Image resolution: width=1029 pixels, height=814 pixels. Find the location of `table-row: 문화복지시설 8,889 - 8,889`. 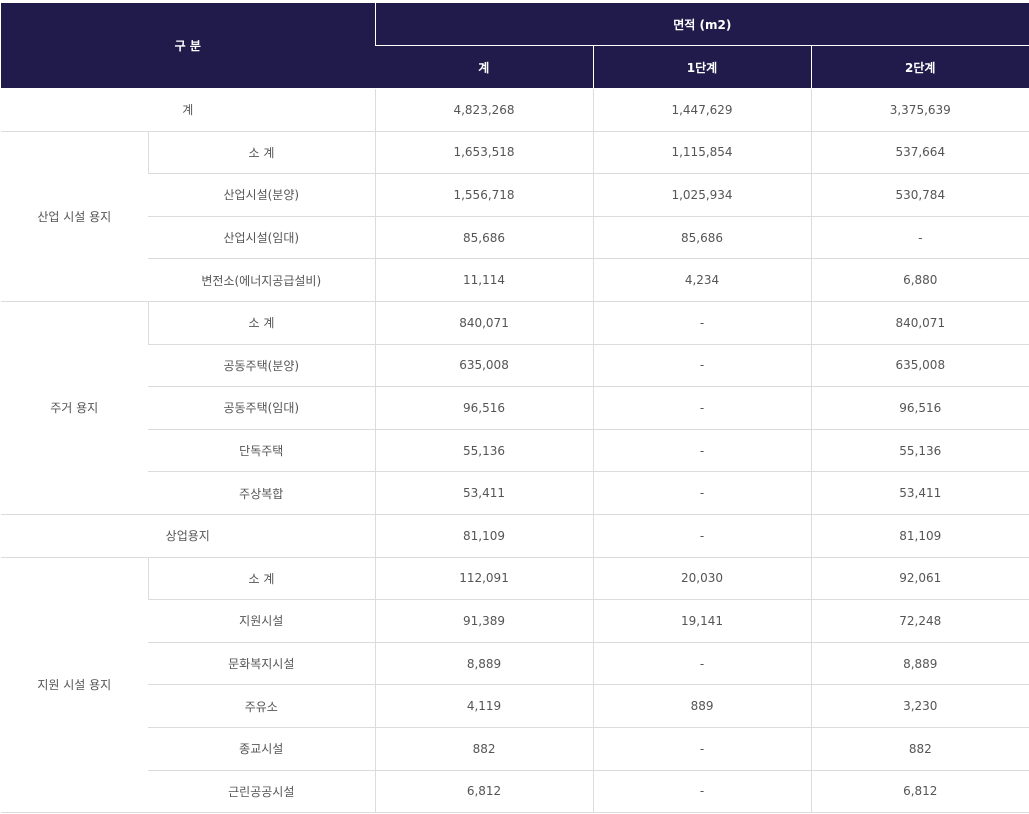

table-row: 문화복지시설 8,889 - 8,889 is located at coordinates (515, 664).